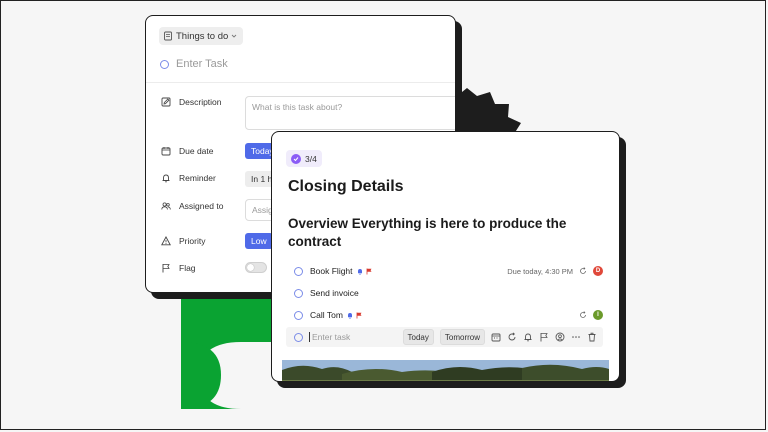 The height and width of the screenshot is (432, 768). What do you see at coordinates (445, 371) in the screenshot?
I see `attachment-photo` at bounding box center [445, 371].